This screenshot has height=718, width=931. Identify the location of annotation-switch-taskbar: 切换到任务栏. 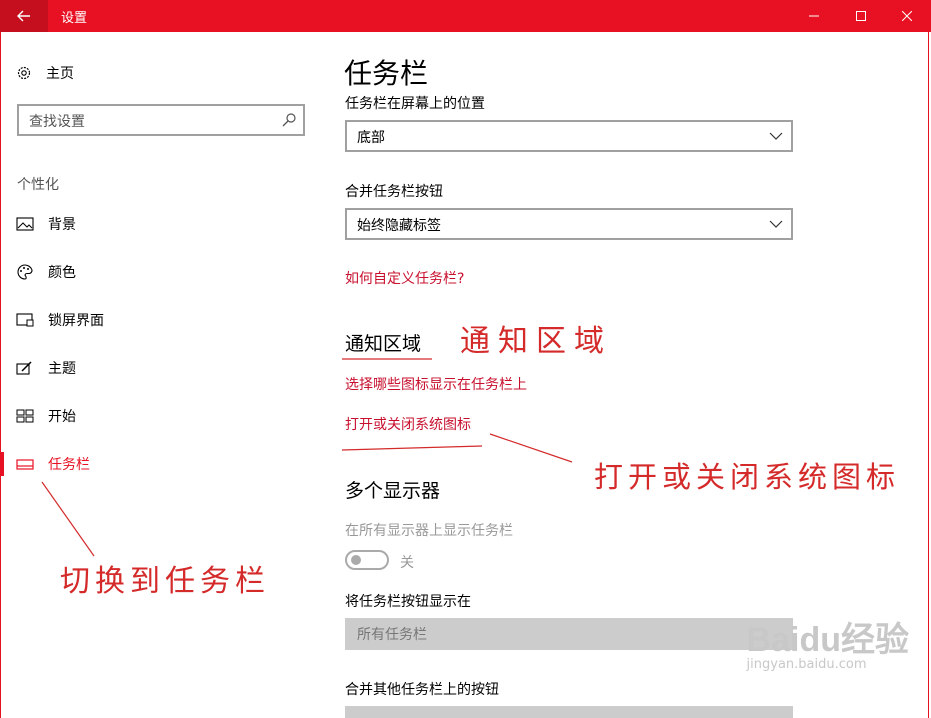
(165, 581).